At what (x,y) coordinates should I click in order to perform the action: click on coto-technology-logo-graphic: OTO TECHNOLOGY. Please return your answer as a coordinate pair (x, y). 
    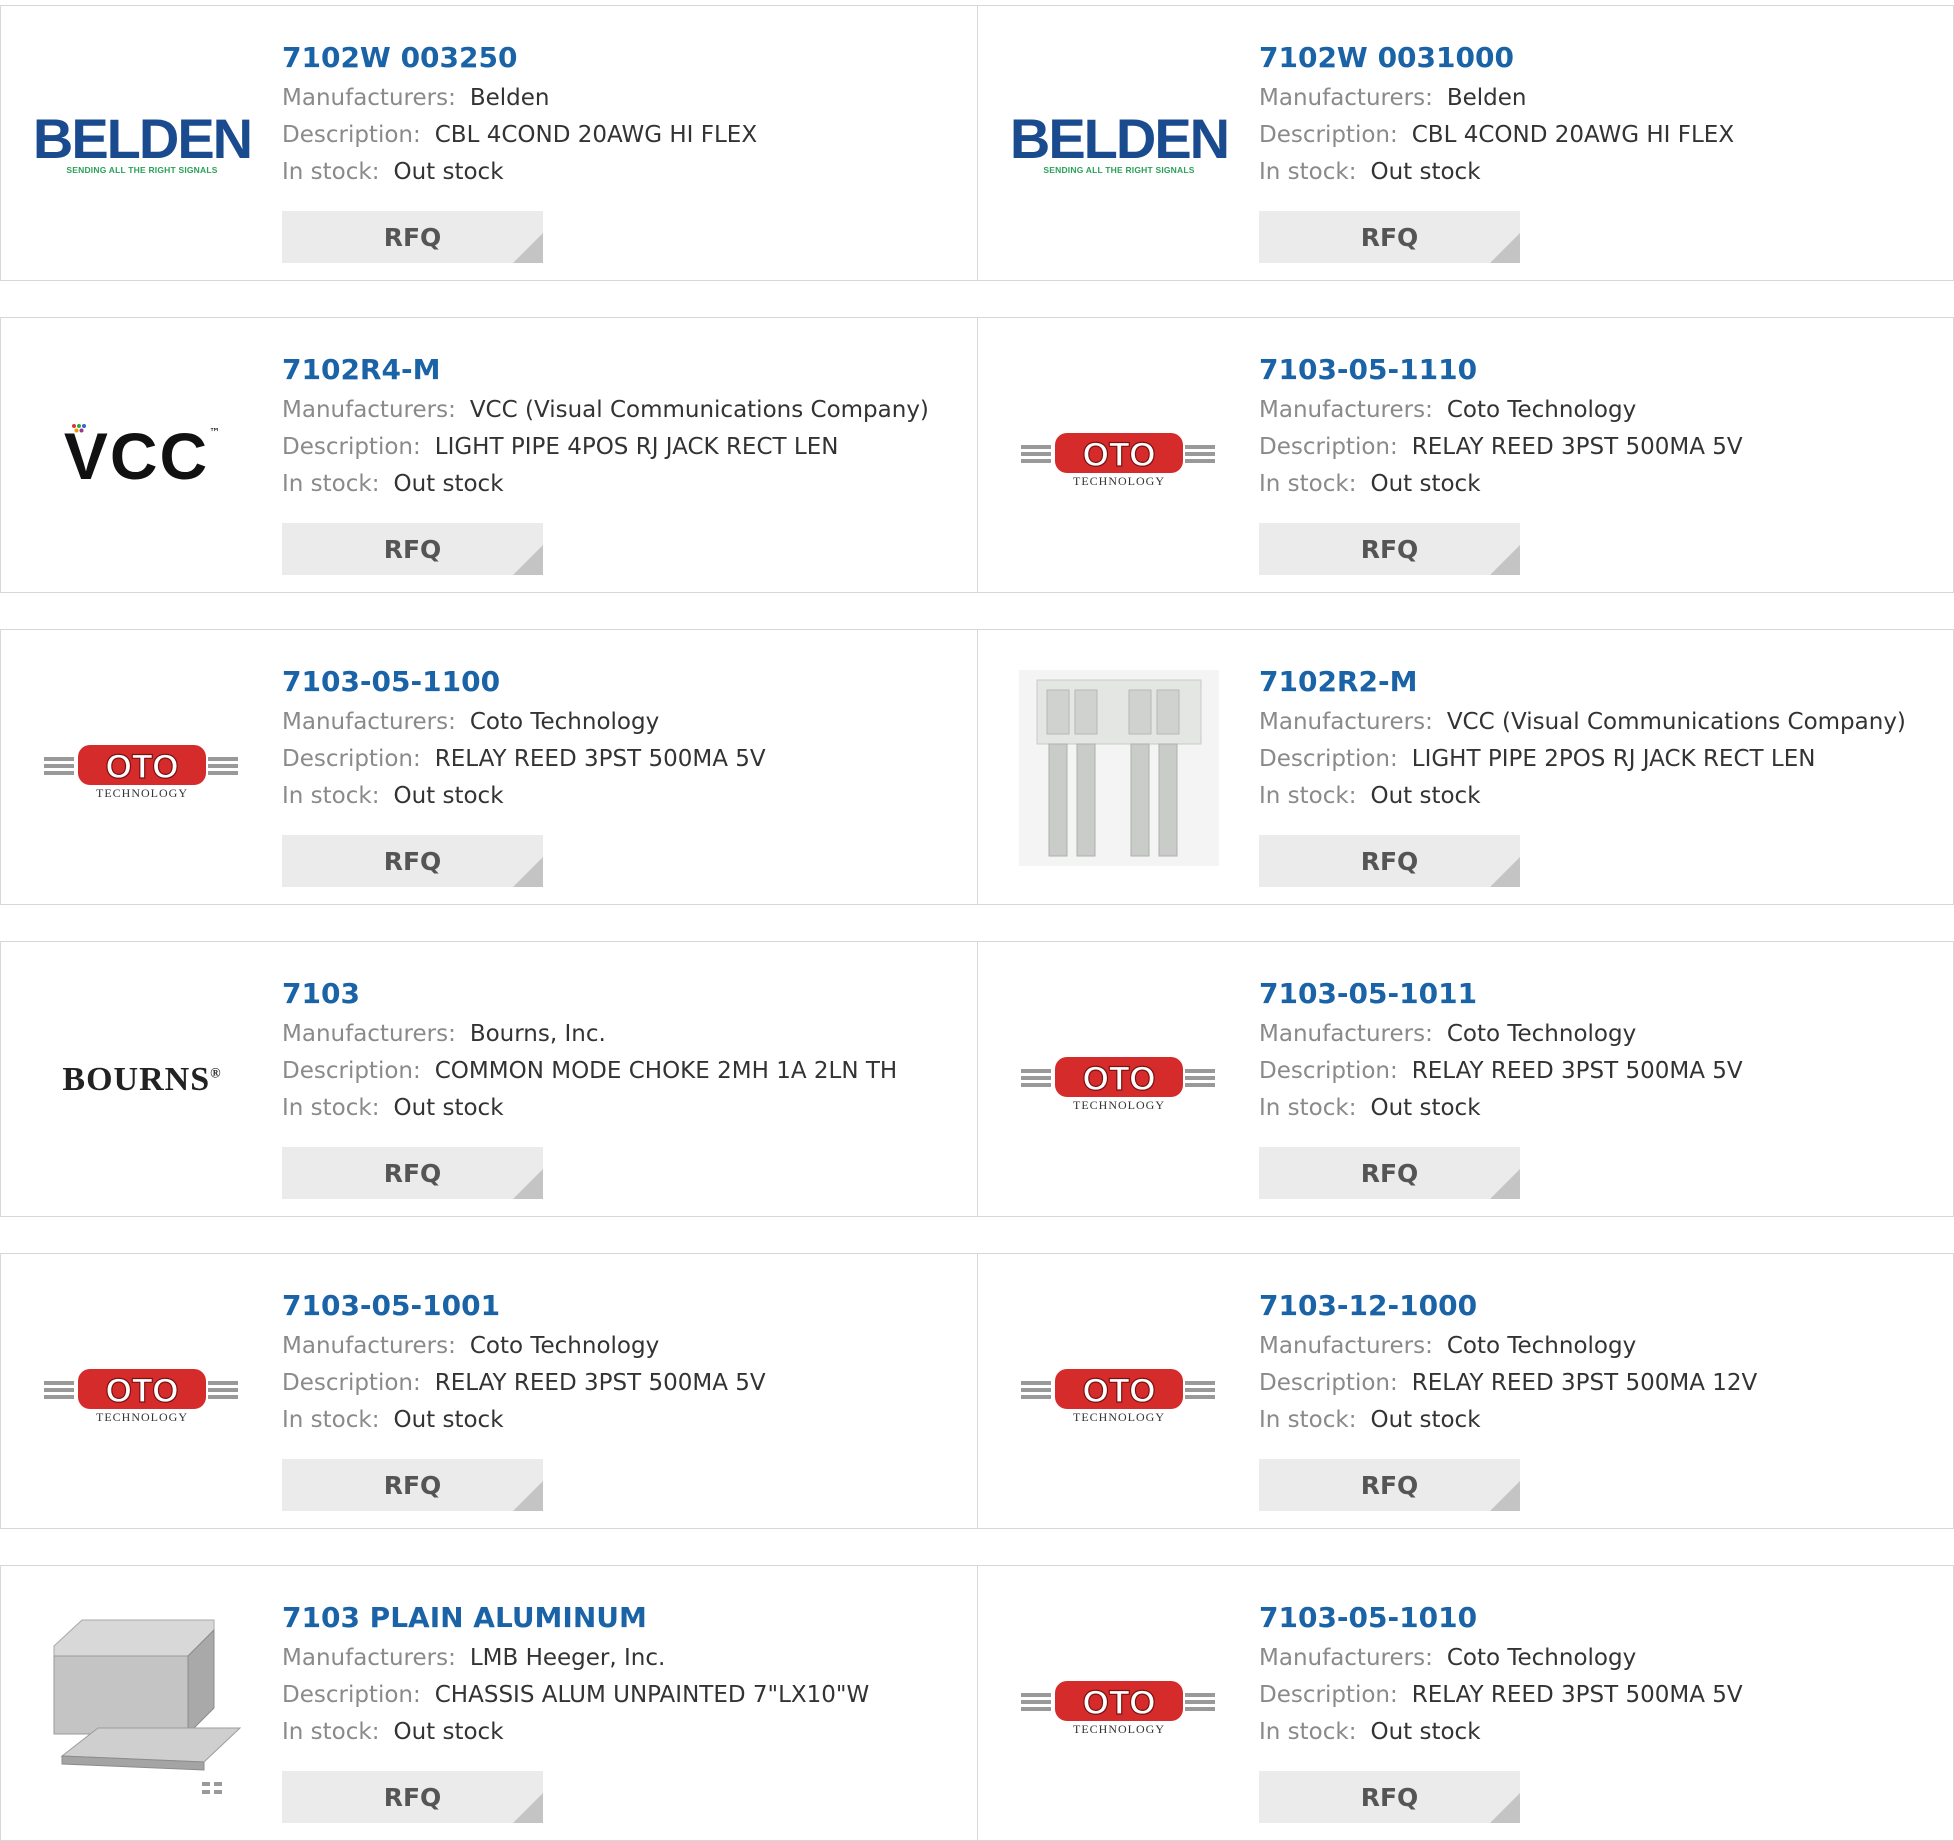
    Looking at the image, I should click on (1118, 1708).